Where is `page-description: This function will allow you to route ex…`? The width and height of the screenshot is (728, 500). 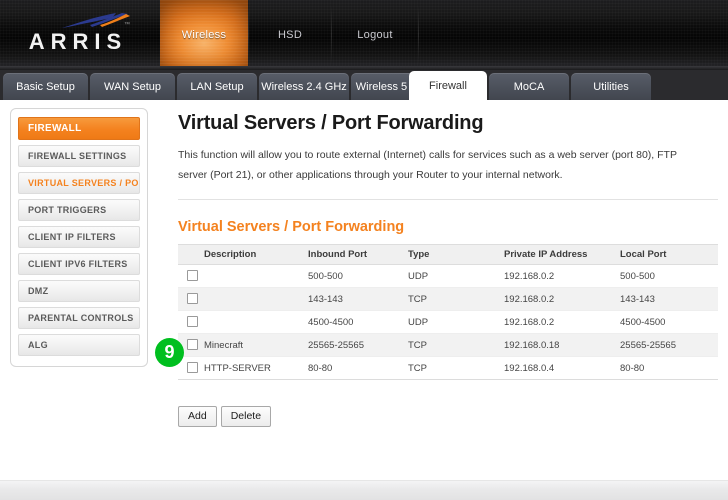
page-description: This function will allow you to route ex… is located at coordinates (427, 165).